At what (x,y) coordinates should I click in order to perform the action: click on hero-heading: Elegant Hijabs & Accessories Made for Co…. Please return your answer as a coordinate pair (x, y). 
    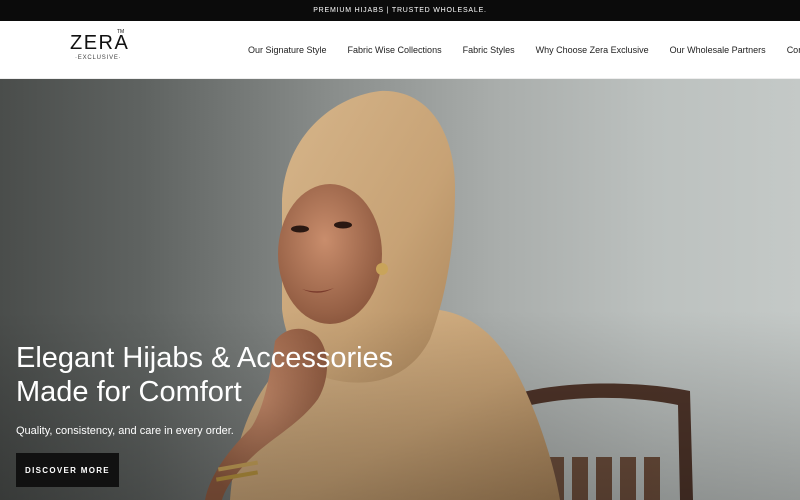
    Looking at the image, I should click on (205, 375).